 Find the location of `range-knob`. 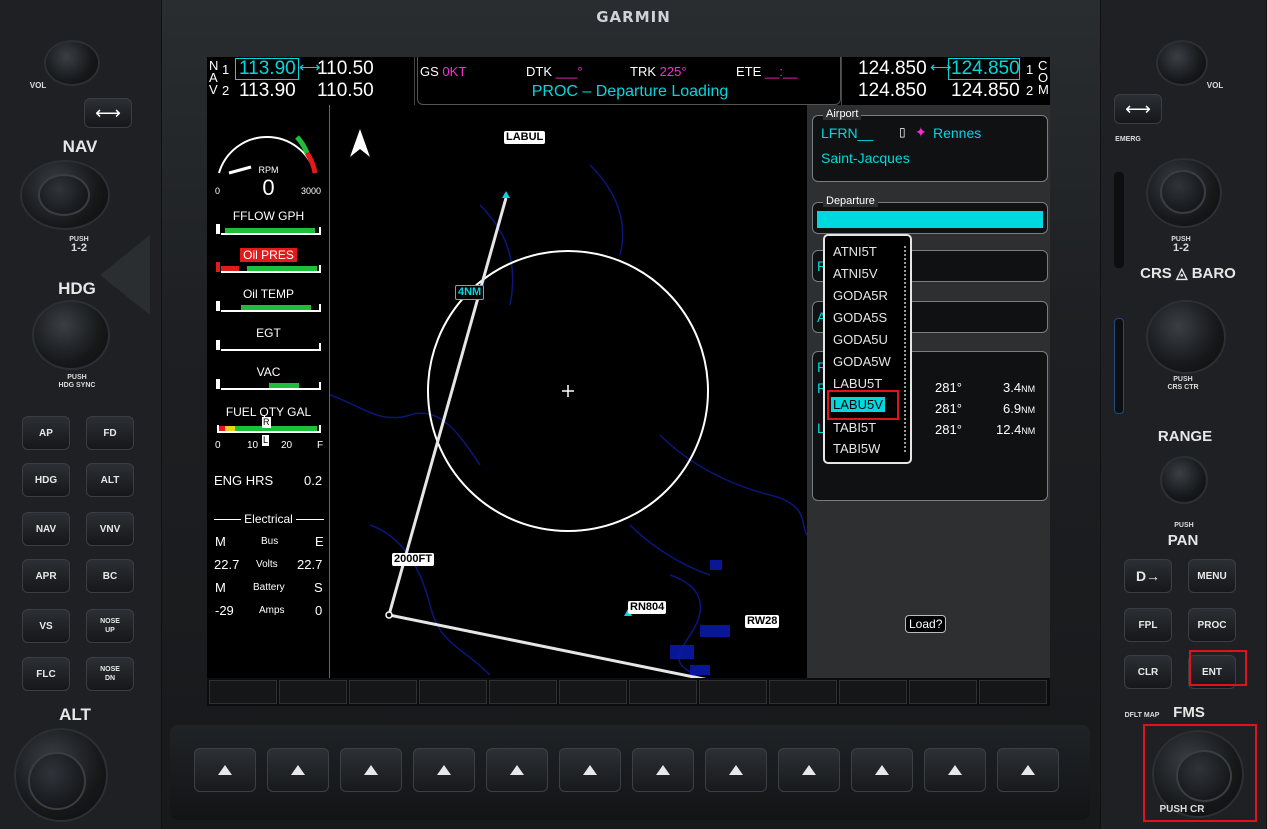

range-knob is located at coordinates (1184, 480).